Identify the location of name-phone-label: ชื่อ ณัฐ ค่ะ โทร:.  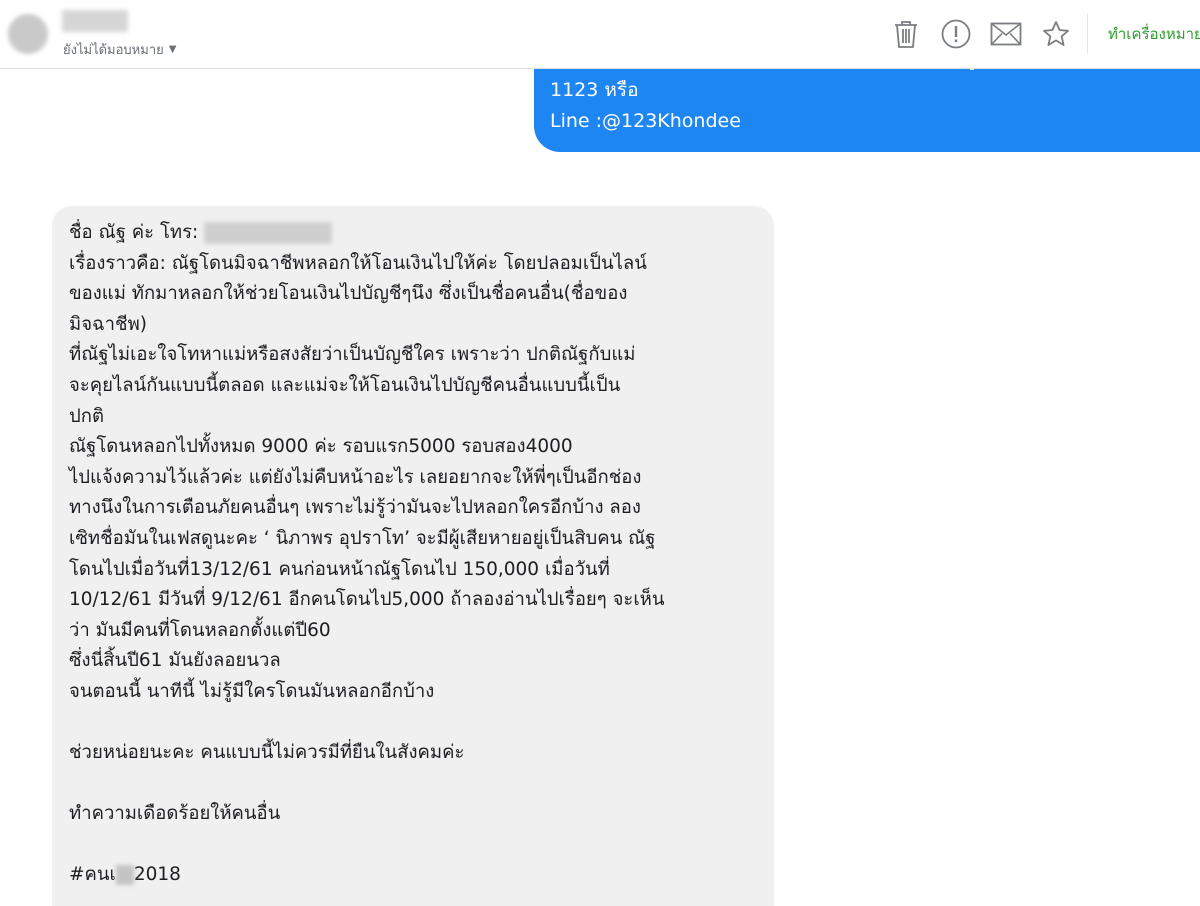
(134, 232).